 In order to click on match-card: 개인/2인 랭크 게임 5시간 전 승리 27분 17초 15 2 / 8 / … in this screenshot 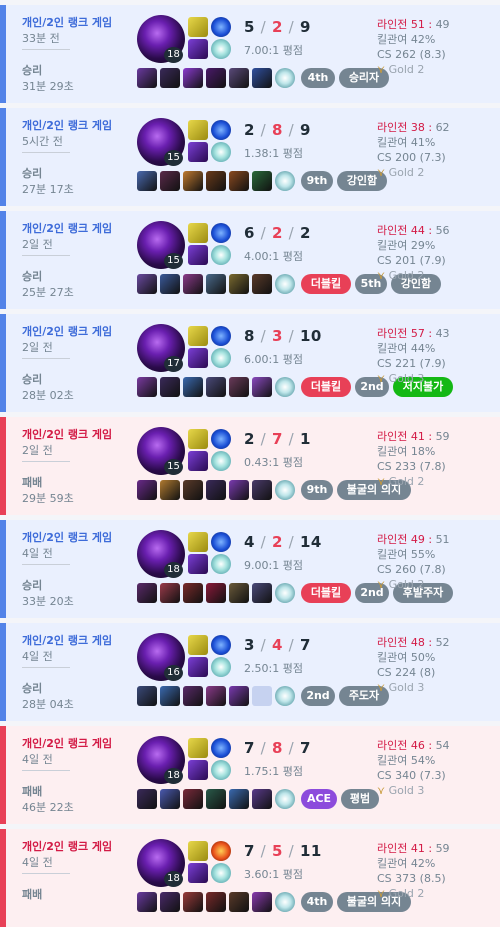, I will do `click(250, 157)`.